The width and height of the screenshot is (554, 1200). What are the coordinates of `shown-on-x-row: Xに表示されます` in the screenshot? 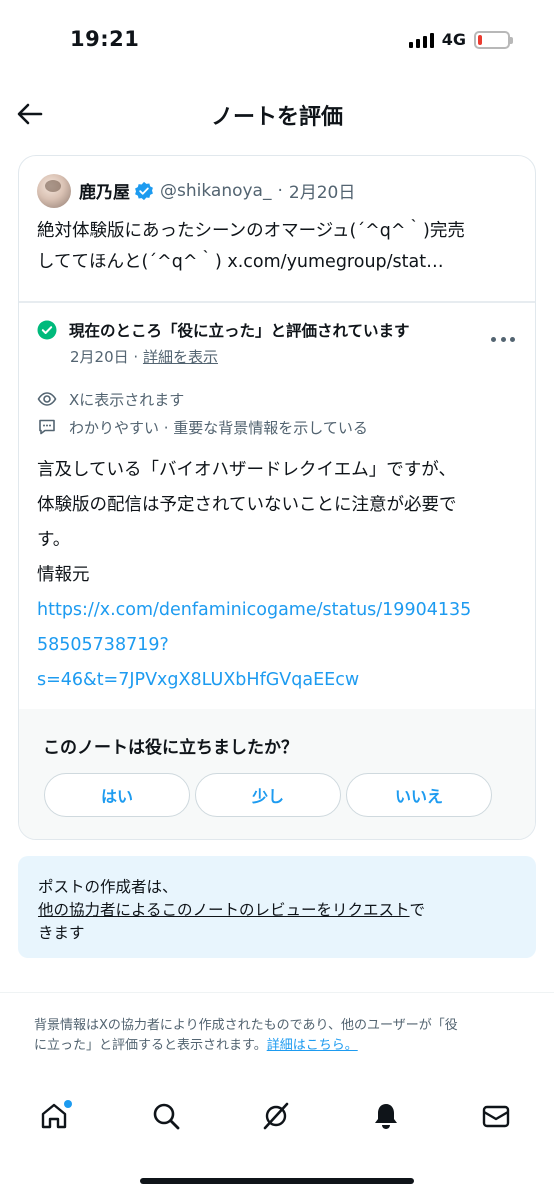 It's located at (110, 399).